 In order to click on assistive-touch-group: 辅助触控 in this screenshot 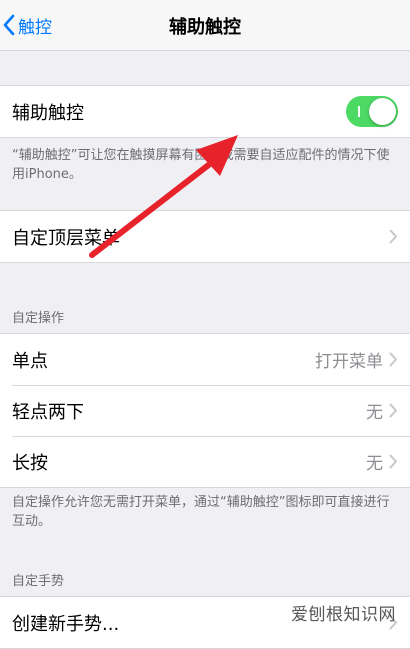, I will do `click(205, 111)`.